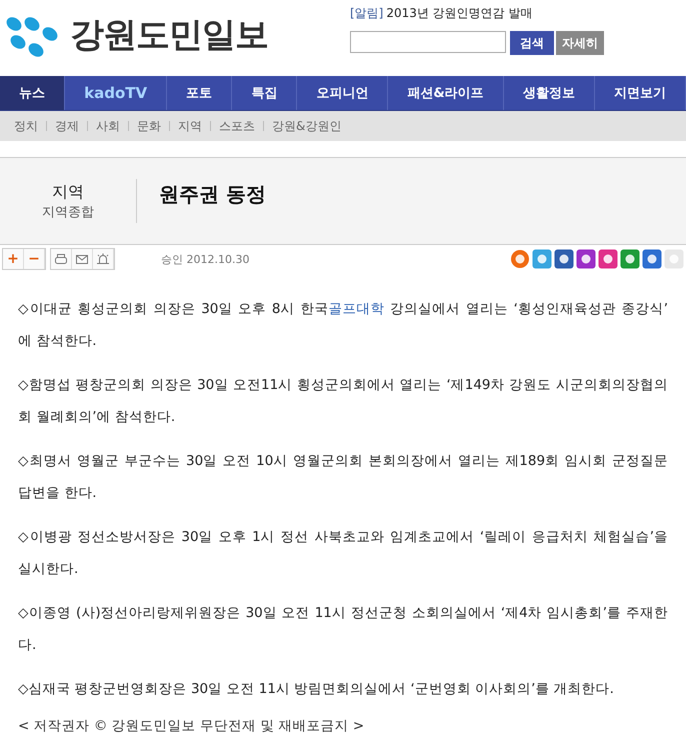 This screenshot has height=749, width=686. What do you see at coordinates (116, 93) in the screenshot?
I see `nav-tab: kadoTV` at bounding box center [116, 93].